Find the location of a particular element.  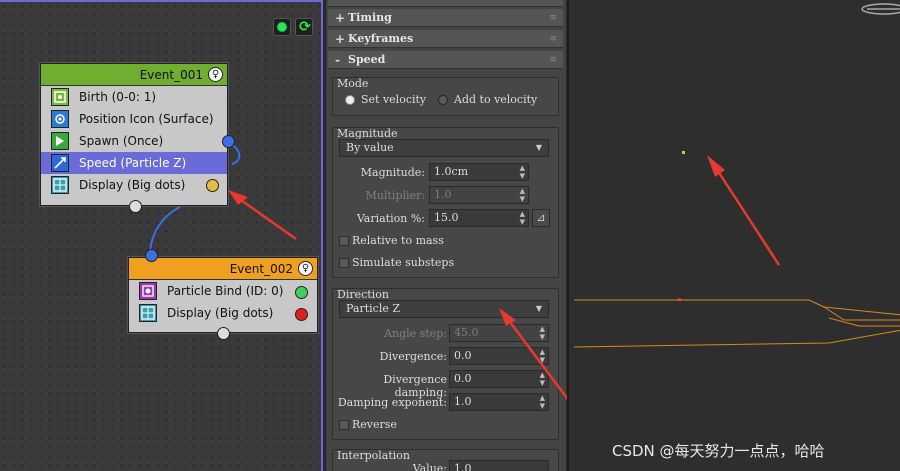

relative-to-mass-checkbox is located at coordinates (344, 241).